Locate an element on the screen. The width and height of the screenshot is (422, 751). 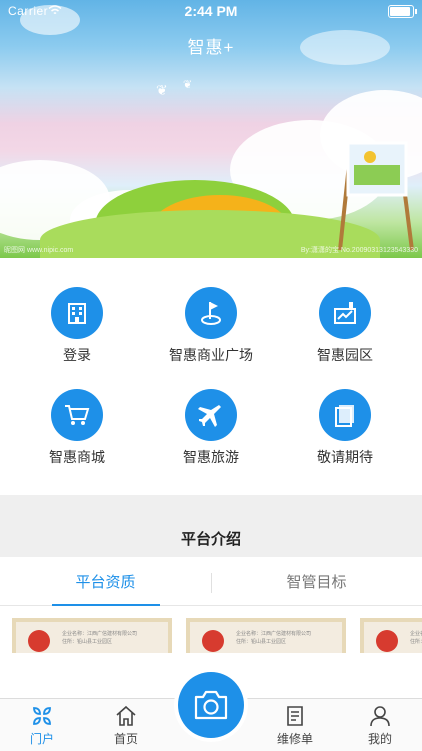
menu-label: 敬请期待 is located at coordinates (345, 457).